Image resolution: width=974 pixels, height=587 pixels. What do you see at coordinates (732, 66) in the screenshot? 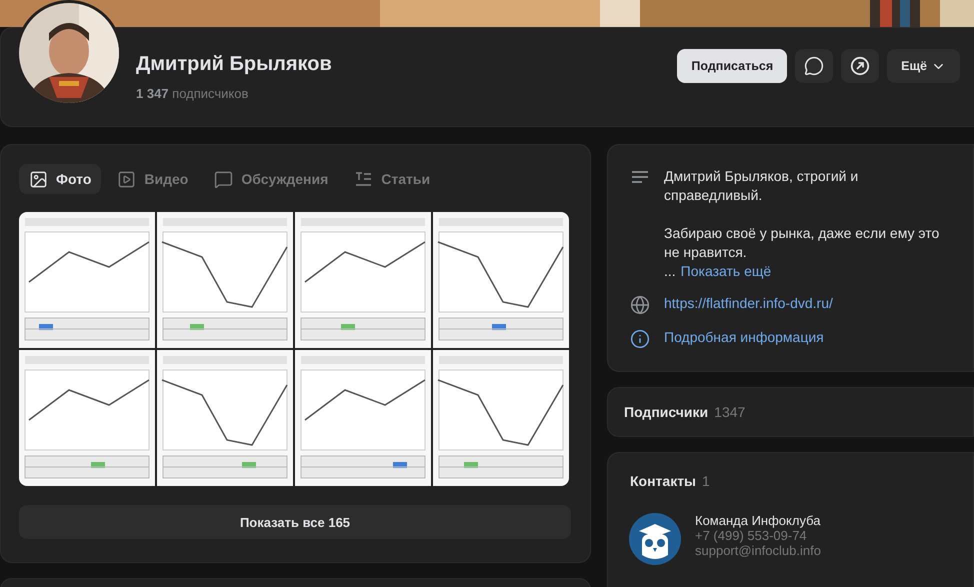
I see `subscribe-button: Подписаться` at bounding box center [732, 66].